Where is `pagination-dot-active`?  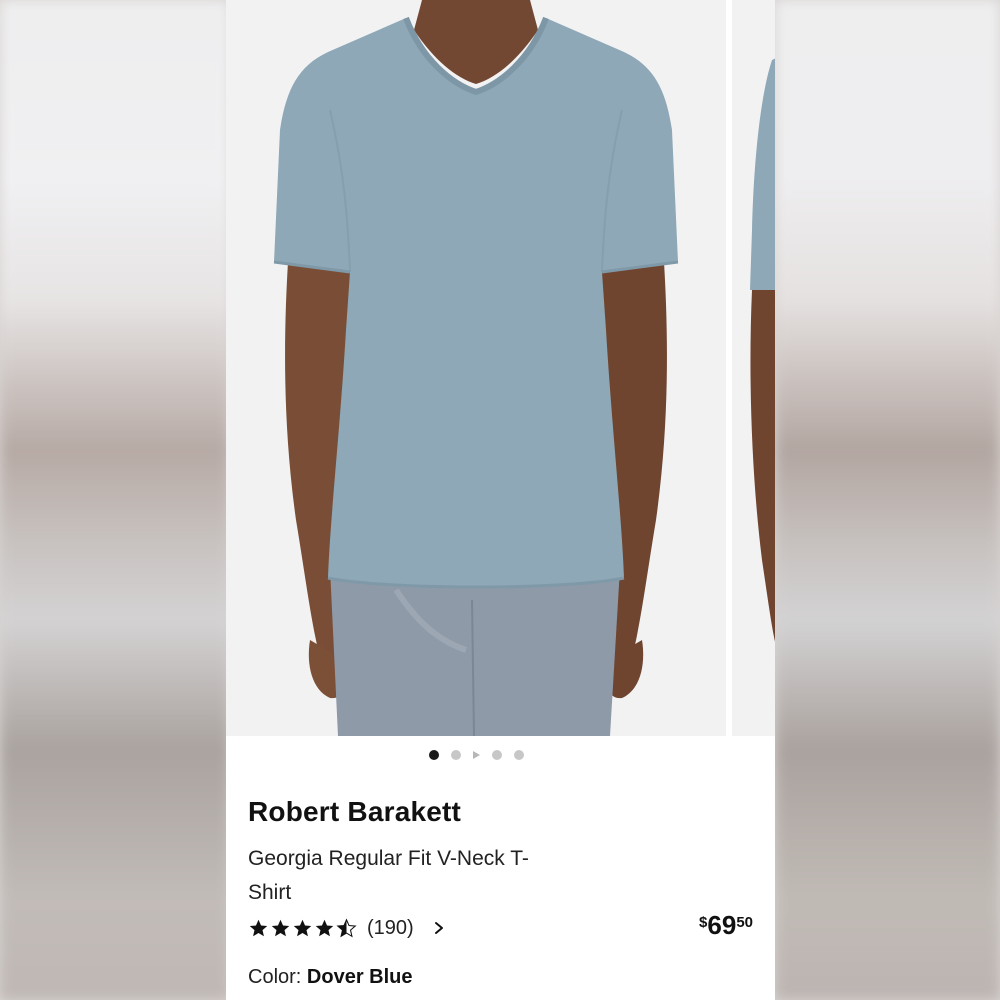
pagination-dot-active is located at coordinates (433, 755).